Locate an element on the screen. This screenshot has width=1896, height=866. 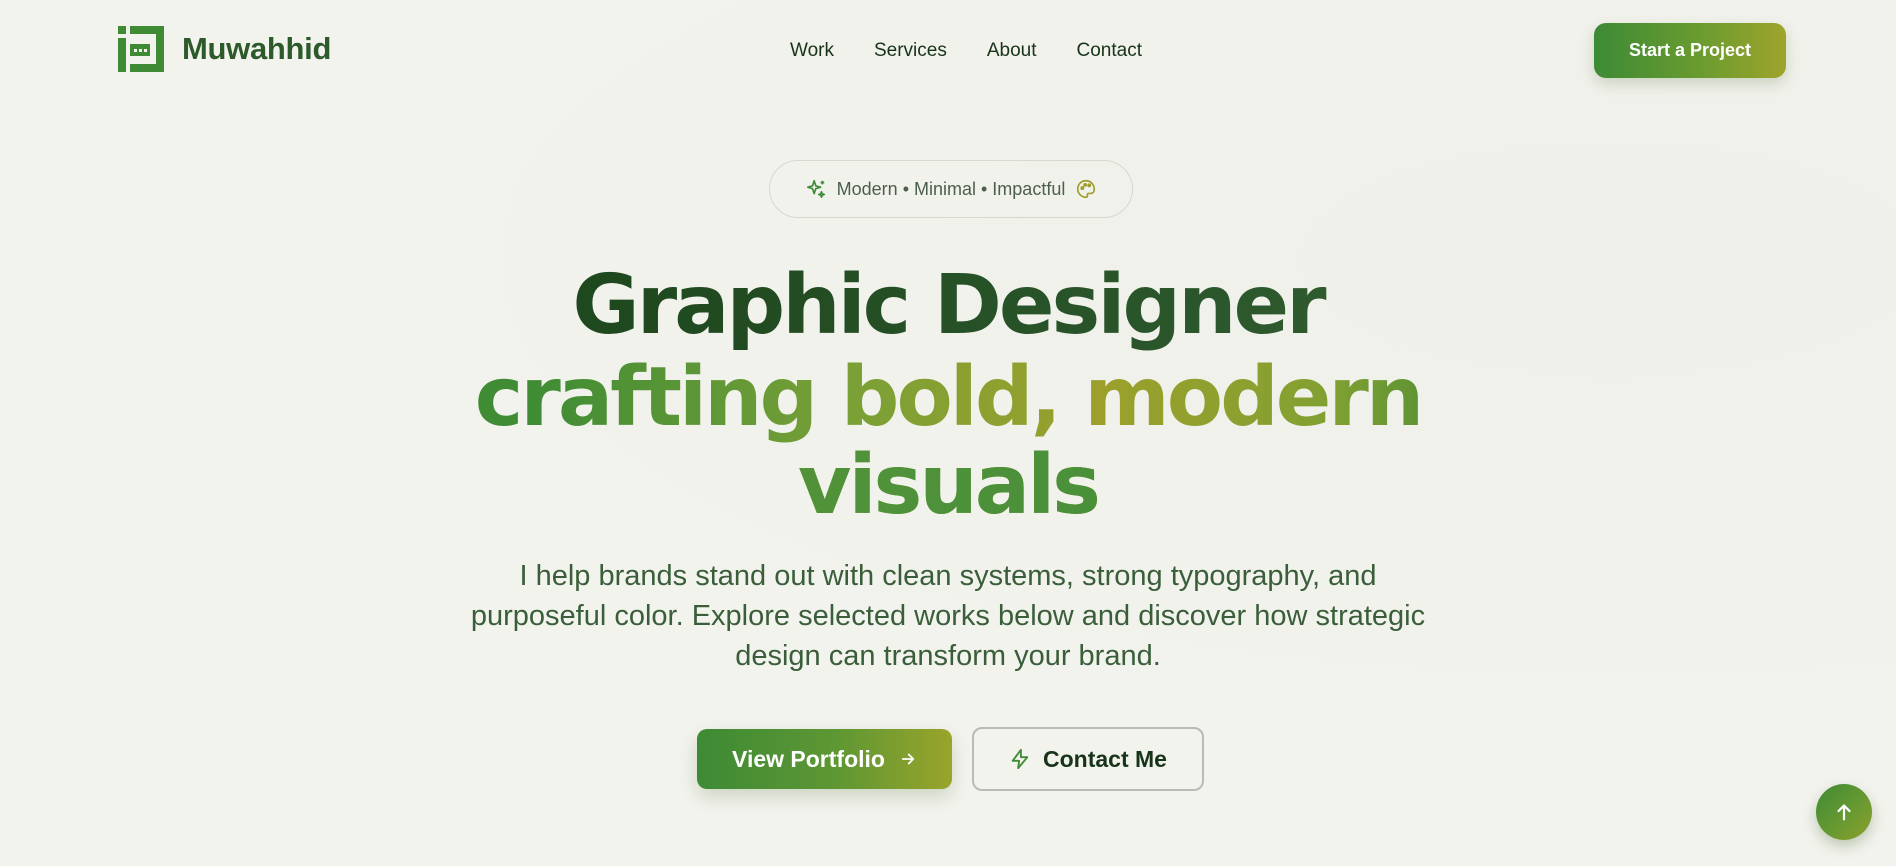
contact-me-label: Contact Me is located at coordinates (1105, 758).